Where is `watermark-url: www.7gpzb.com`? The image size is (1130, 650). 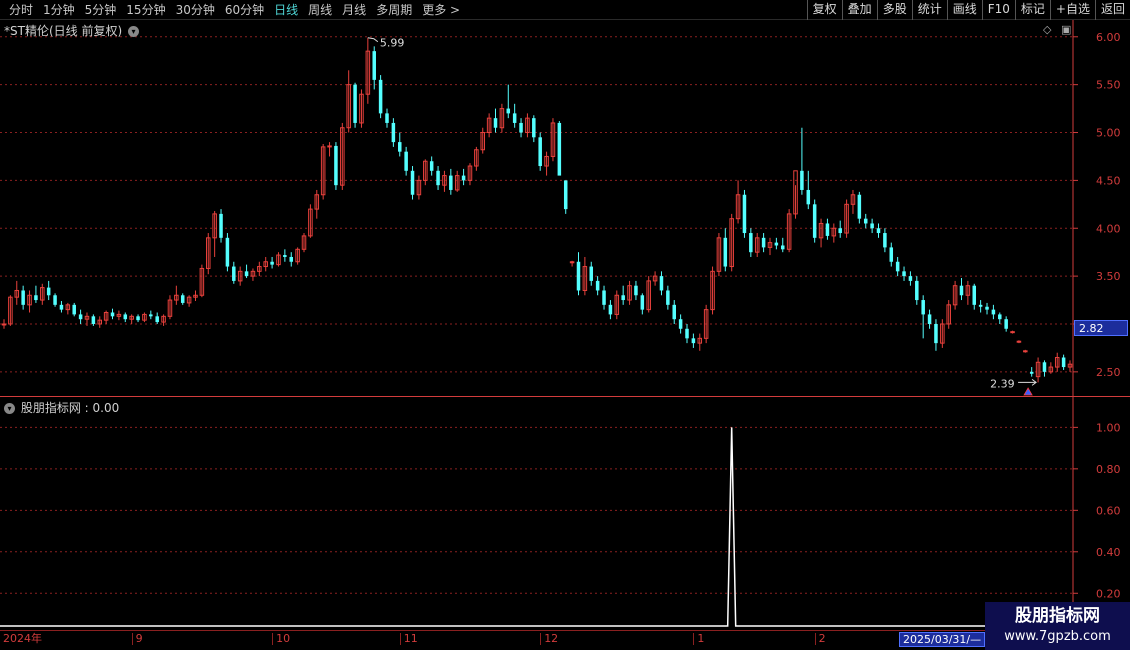 watermark-url: www.7gpzb.com is located at coordinates (1057, 636).